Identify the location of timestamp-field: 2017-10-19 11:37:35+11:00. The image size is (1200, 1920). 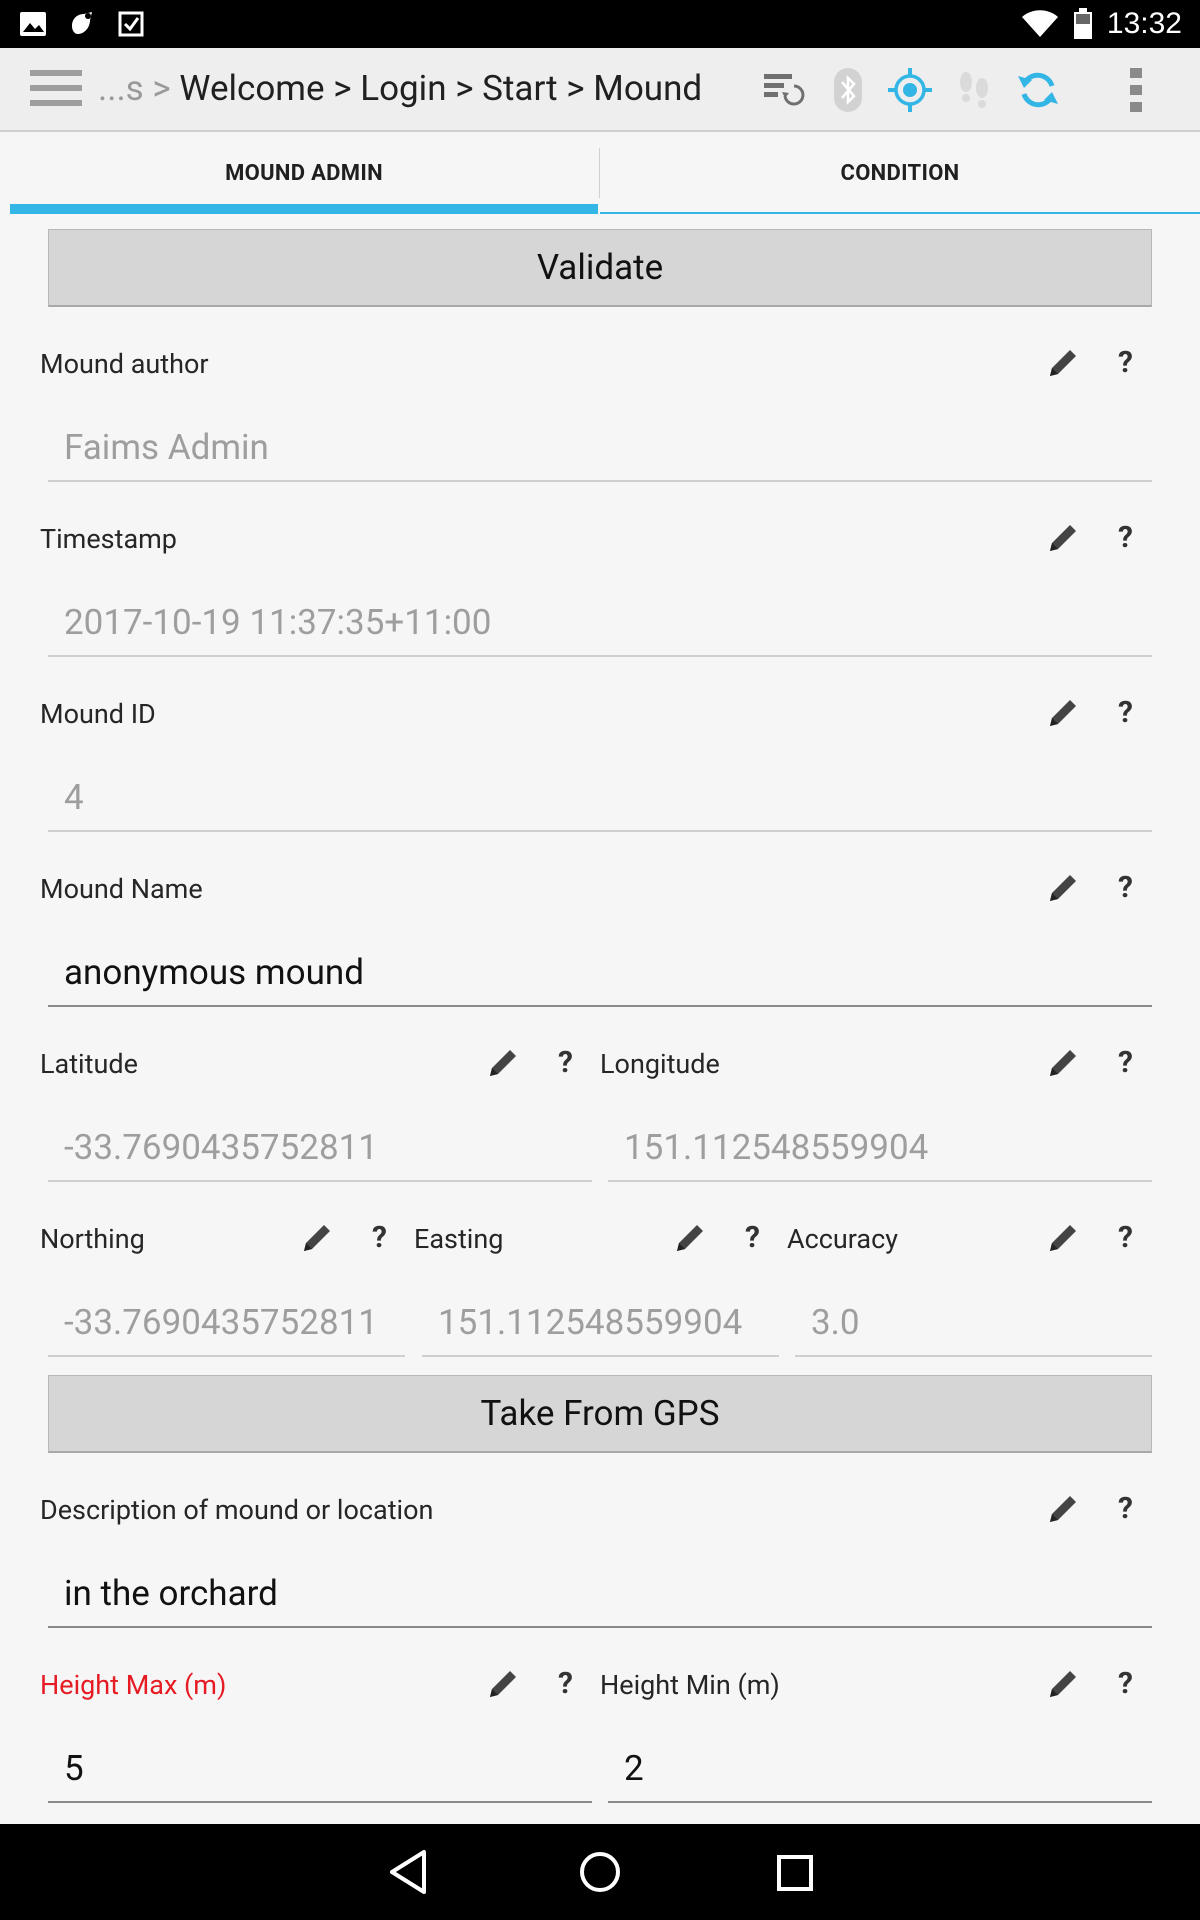
(600, 627).